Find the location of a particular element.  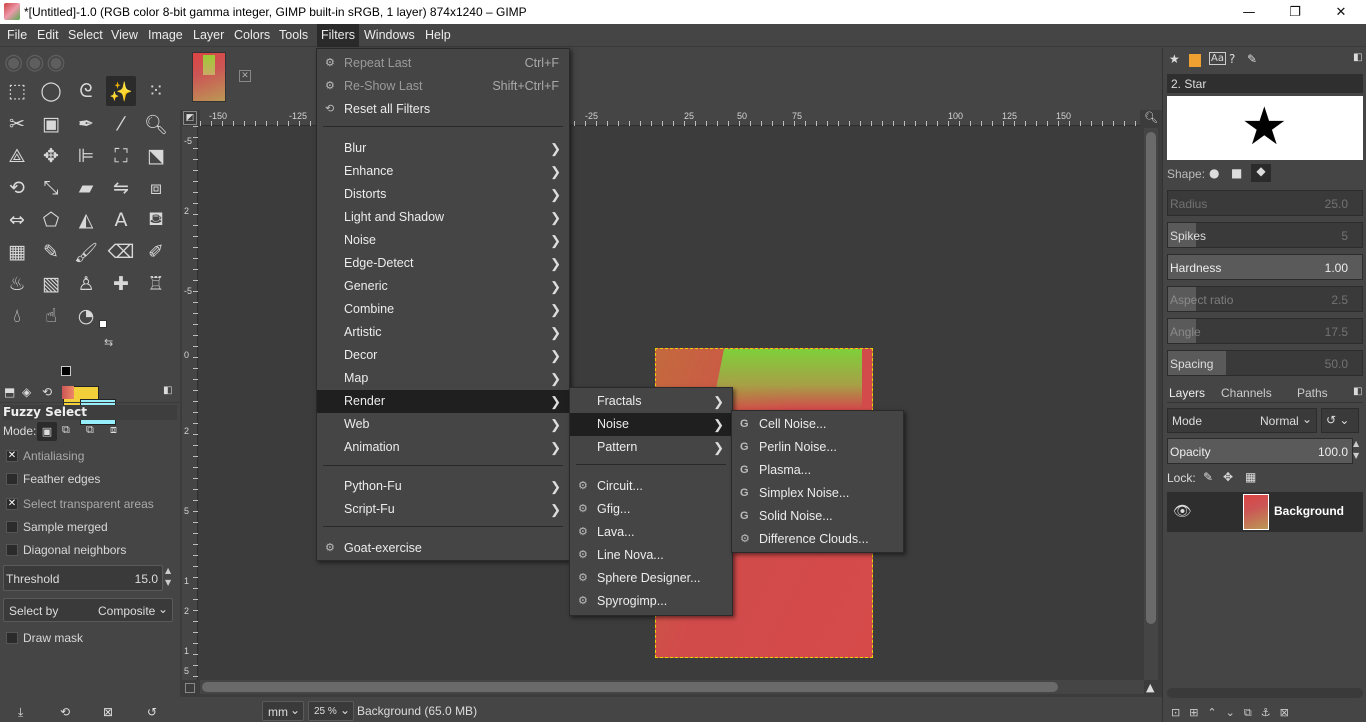

menu-colors: Colors is located at coordinates (252, 35).